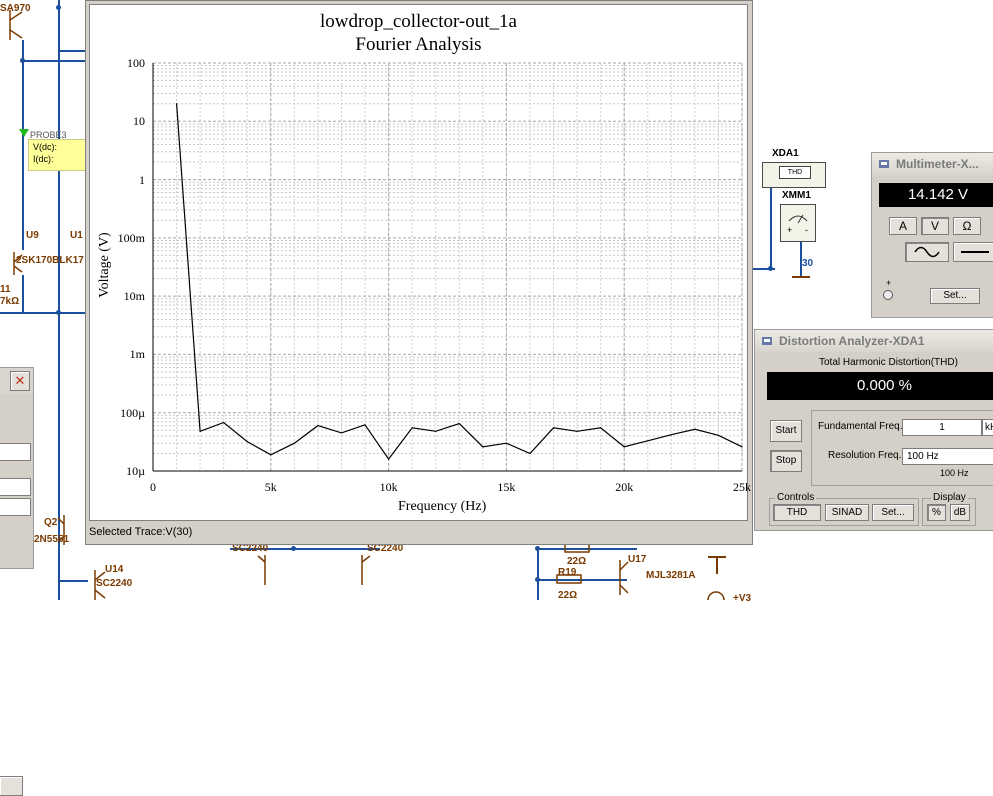 The height and width of the screenshot is (796, 993). What do you see at coordinates (270, 487) in the screenshot?
I see `x-tick-label: 5k` at bounding box center [270, 487].